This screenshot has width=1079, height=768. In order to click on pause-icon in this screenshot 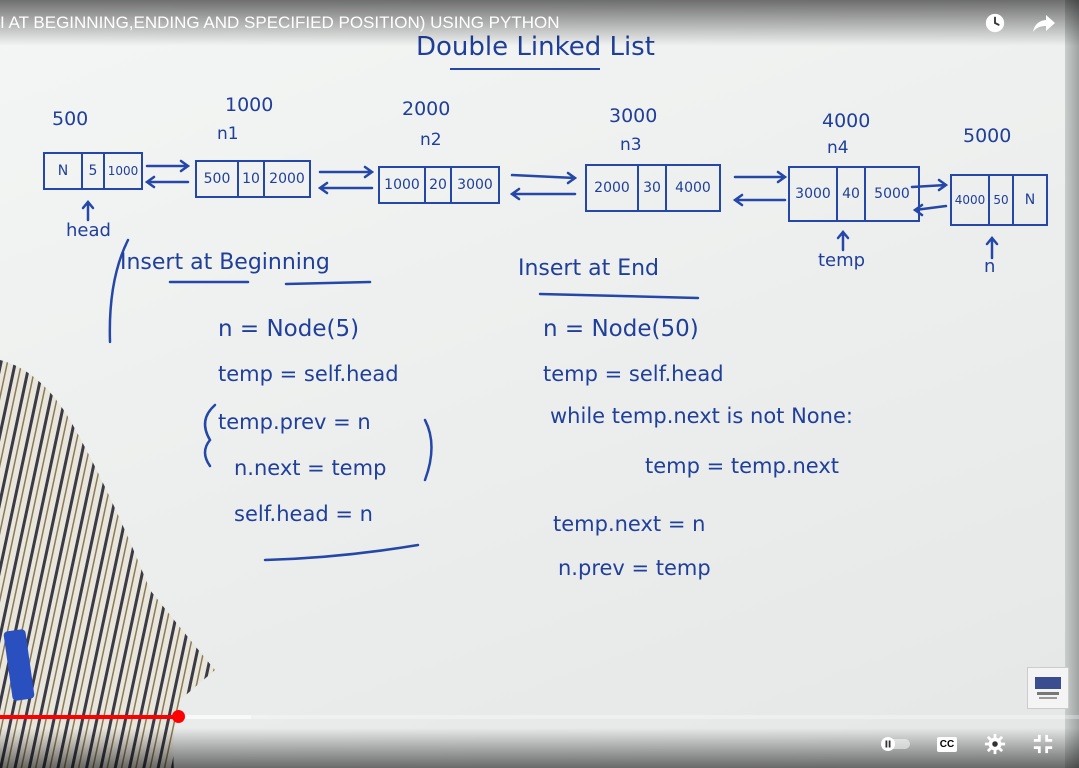, I will do `click(895, 744)`.